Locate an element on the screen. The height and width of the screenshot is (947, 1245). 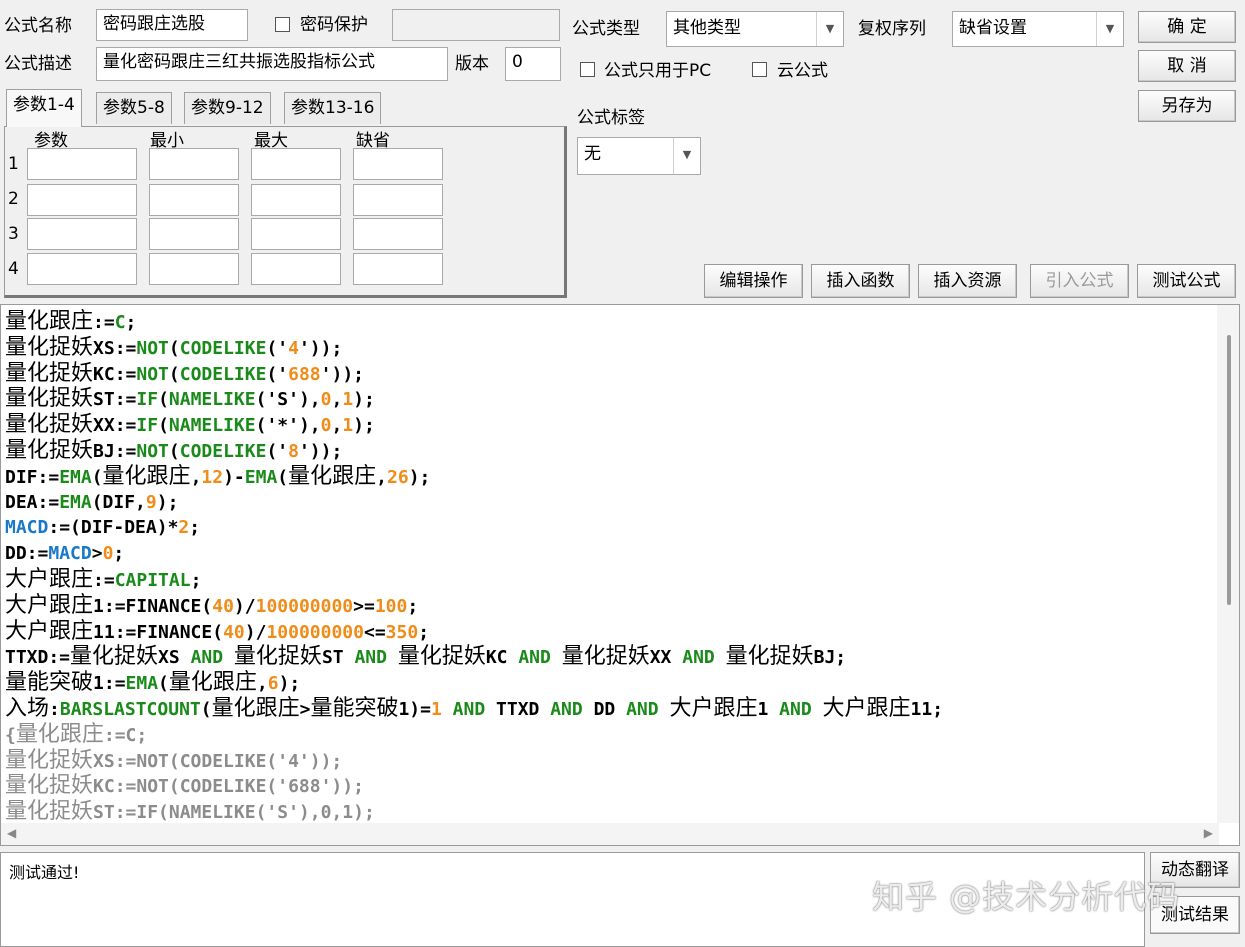
code-line: 量化跟庄:=C; is located at coordinates (608, 322).